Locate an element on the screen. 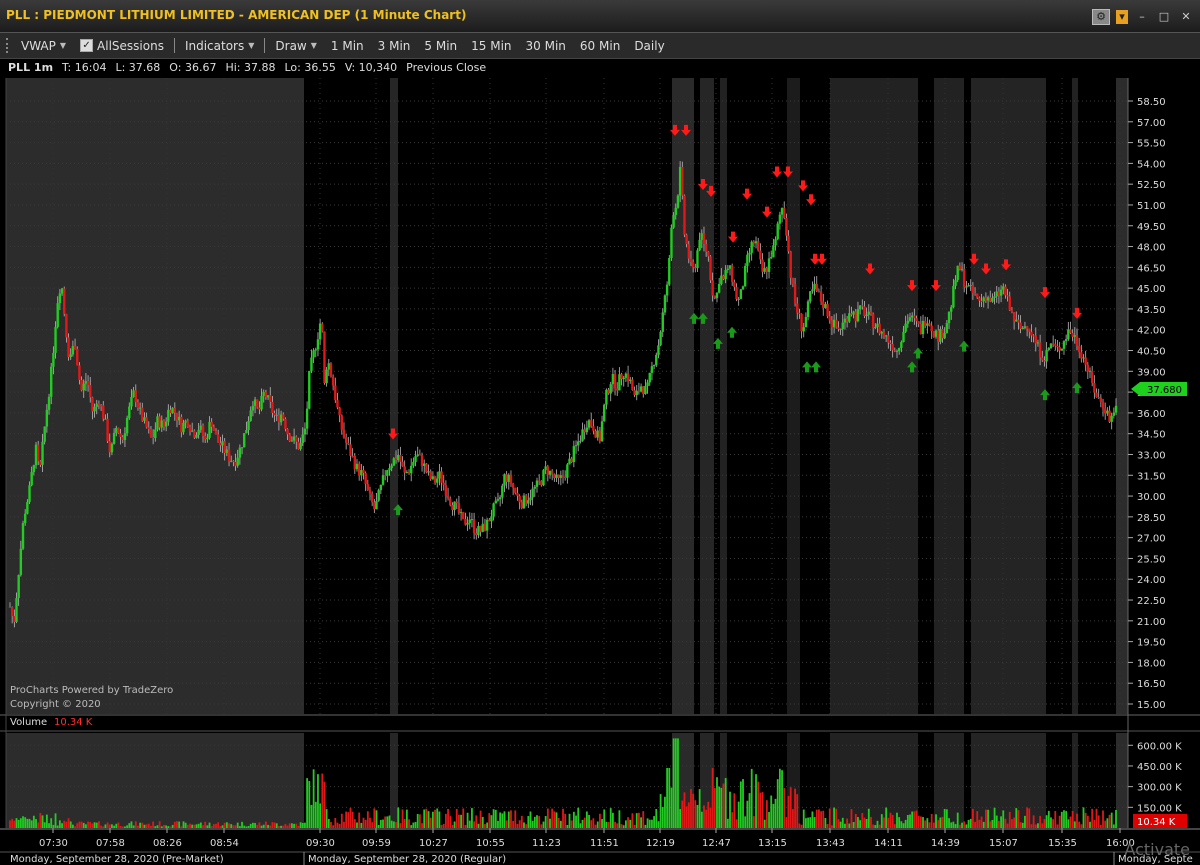 The height and width of the screenshot is (865, 1200). session-band-volume is located at coordinates (1122, 780).